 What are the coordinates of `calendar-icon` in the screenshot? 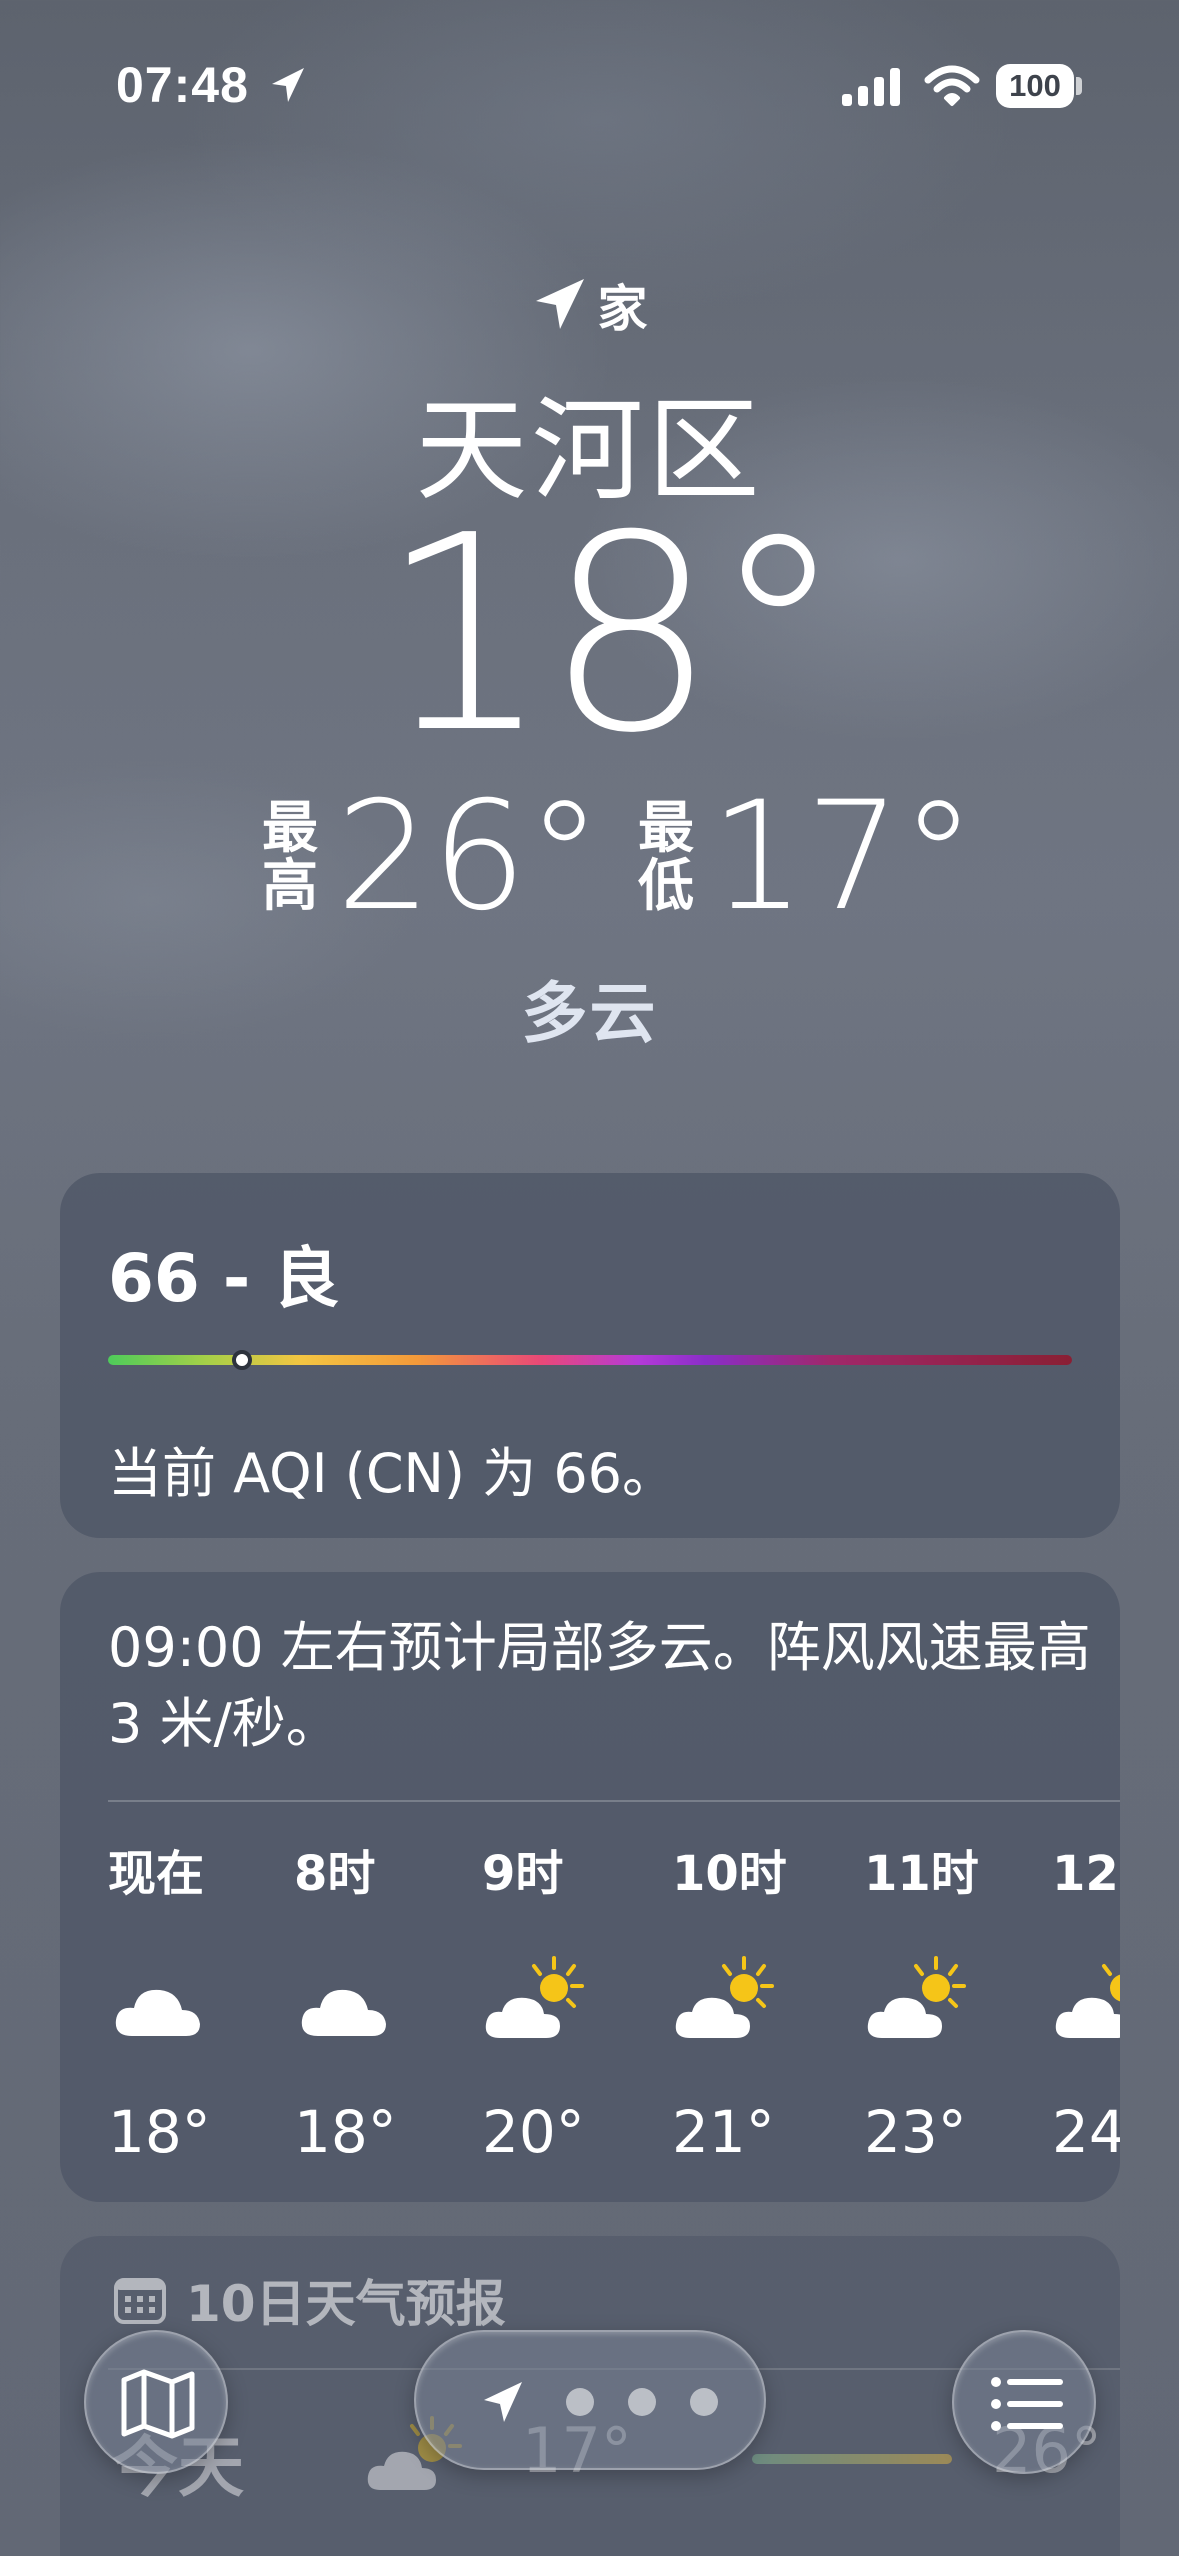 It's located at (140, 2301).